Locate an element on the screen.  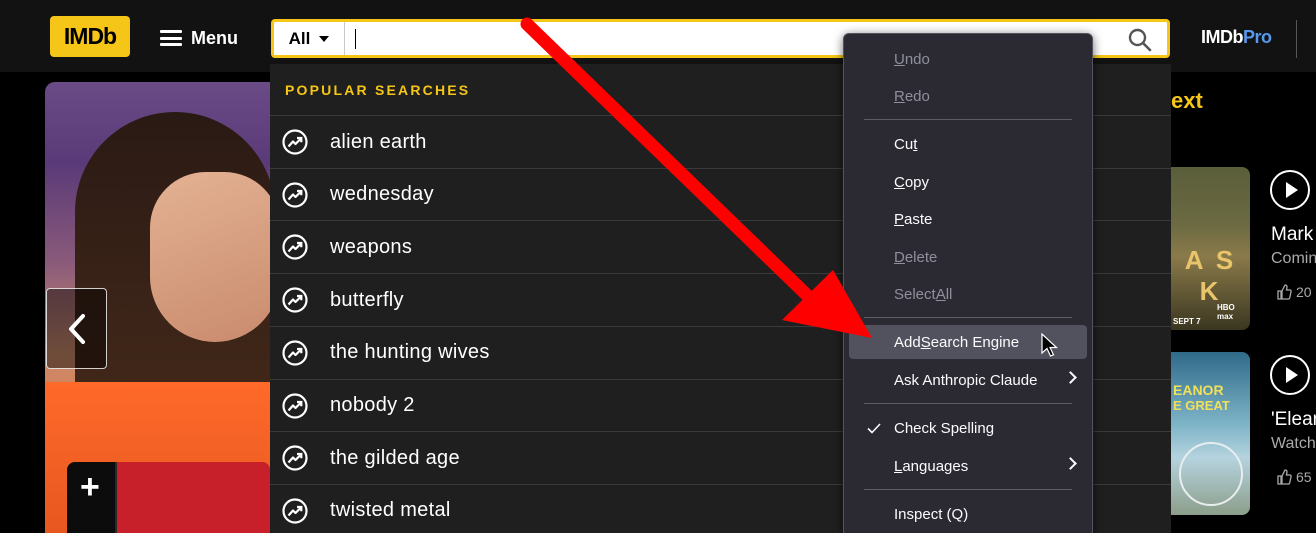
poster-title-text: EANOR is located at coordinates (1198, 390).